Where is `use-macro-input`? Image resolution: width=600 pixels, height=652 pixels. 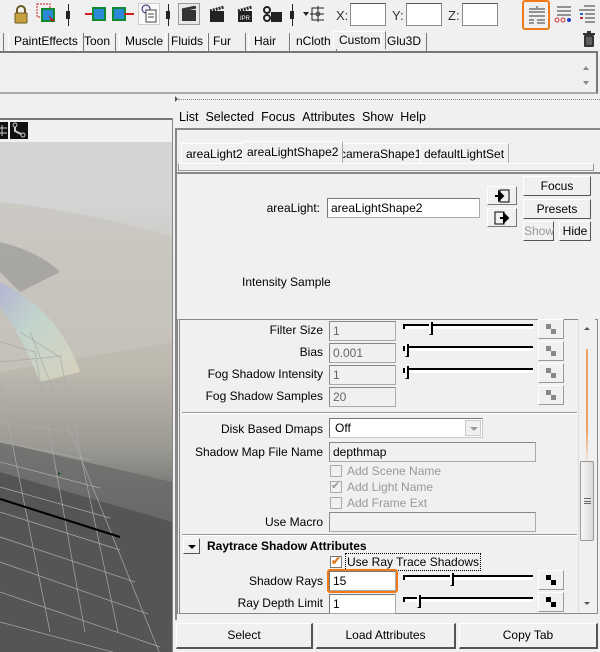 use-macro-input is located at coordinates (432, 522).